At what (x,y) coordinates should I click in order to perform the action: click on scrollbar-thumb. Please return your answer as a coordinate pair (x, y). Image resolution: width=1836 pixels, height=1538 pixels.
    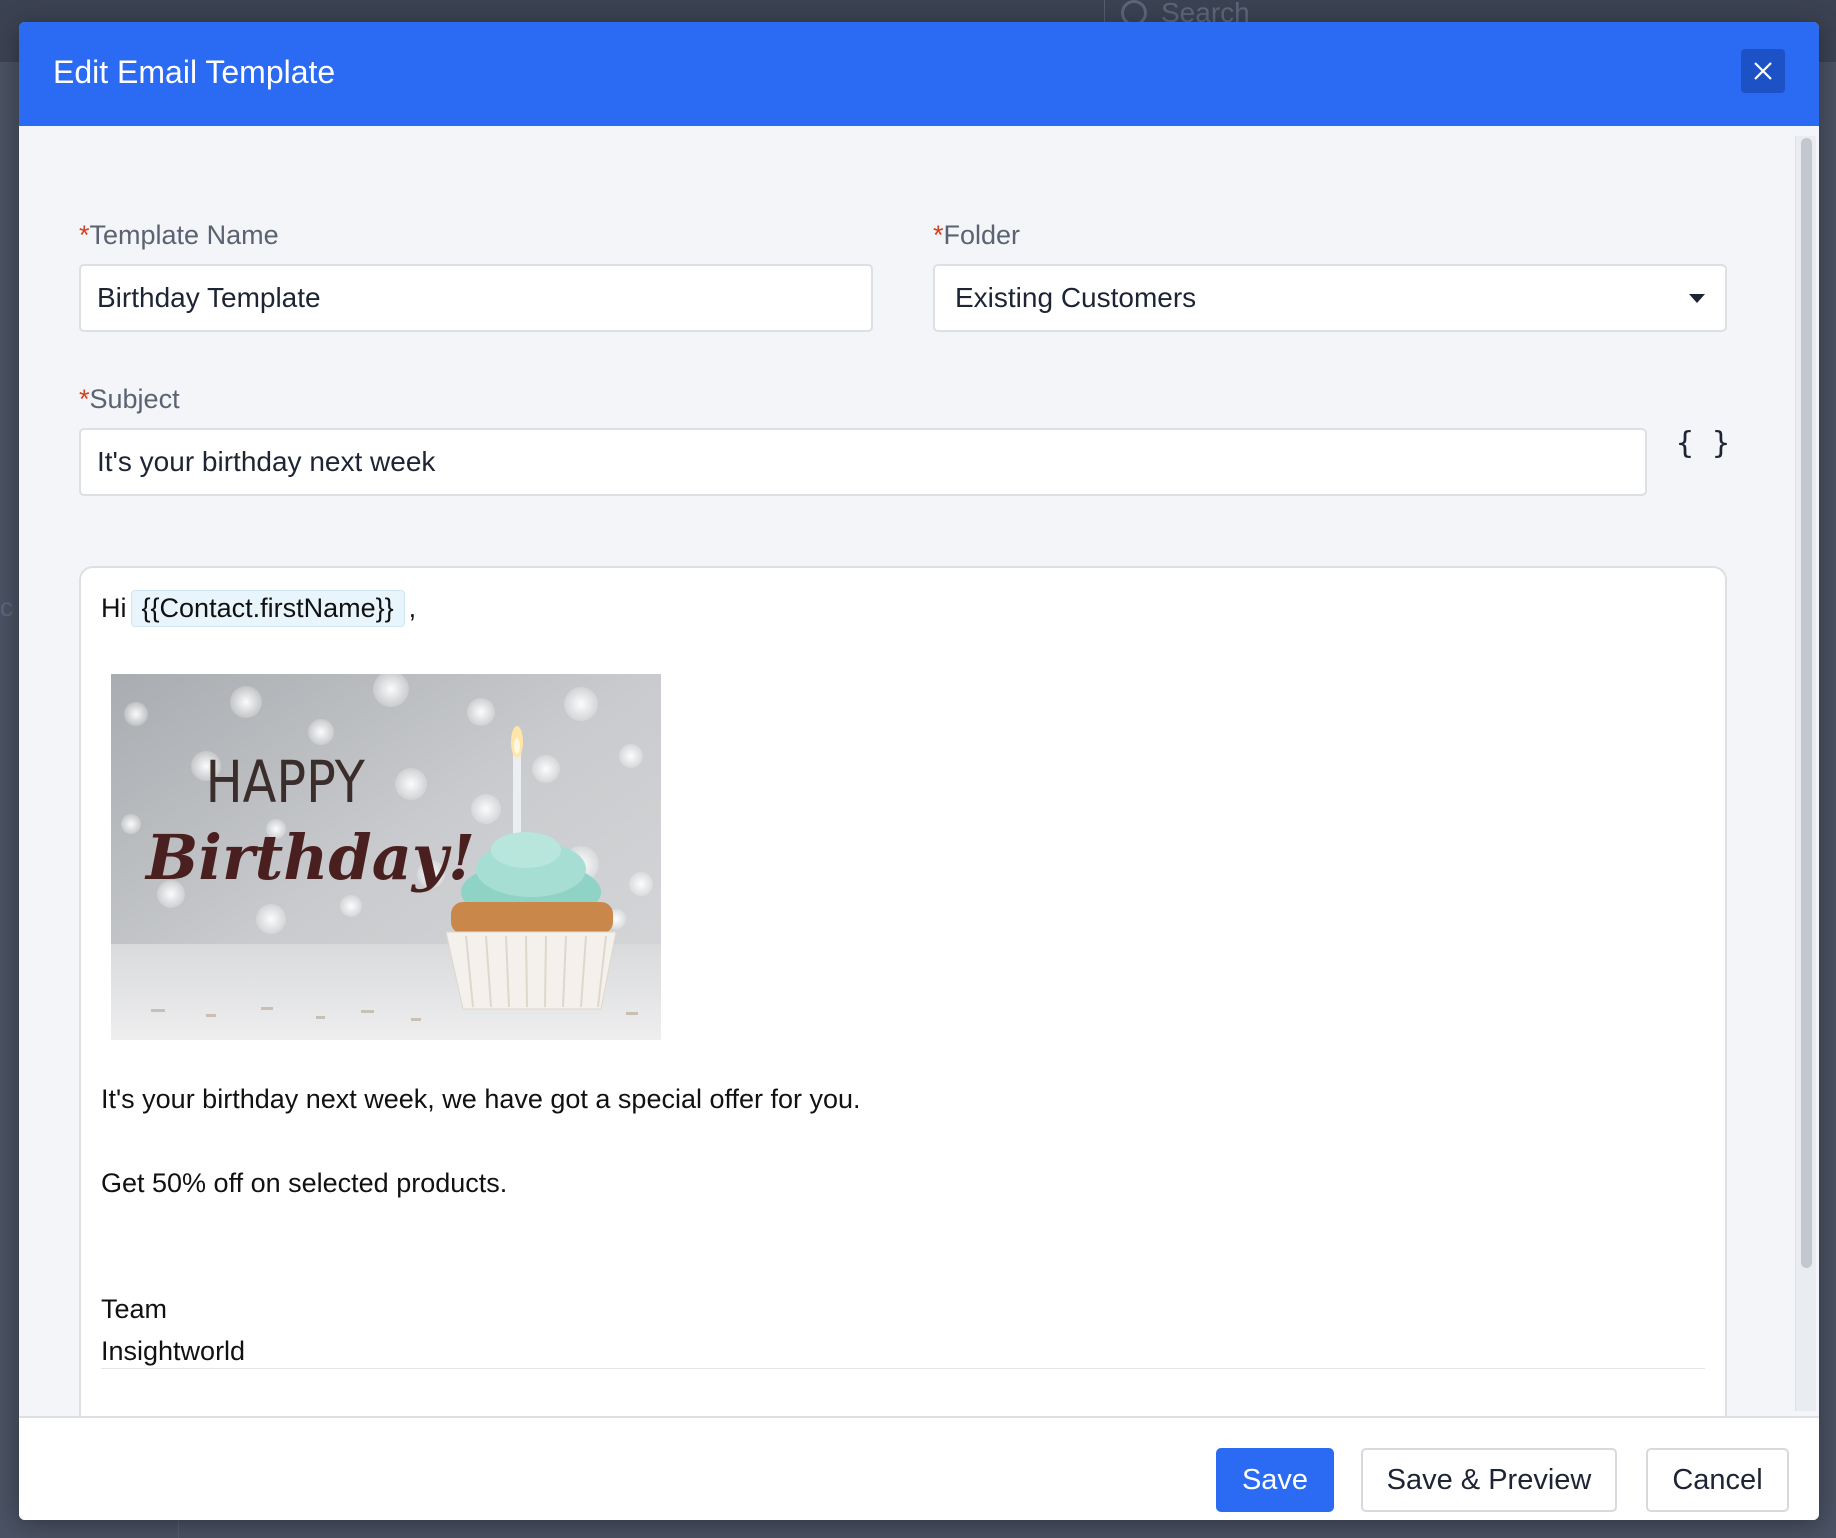
    Looking at the image, I should click on (1806, 703).